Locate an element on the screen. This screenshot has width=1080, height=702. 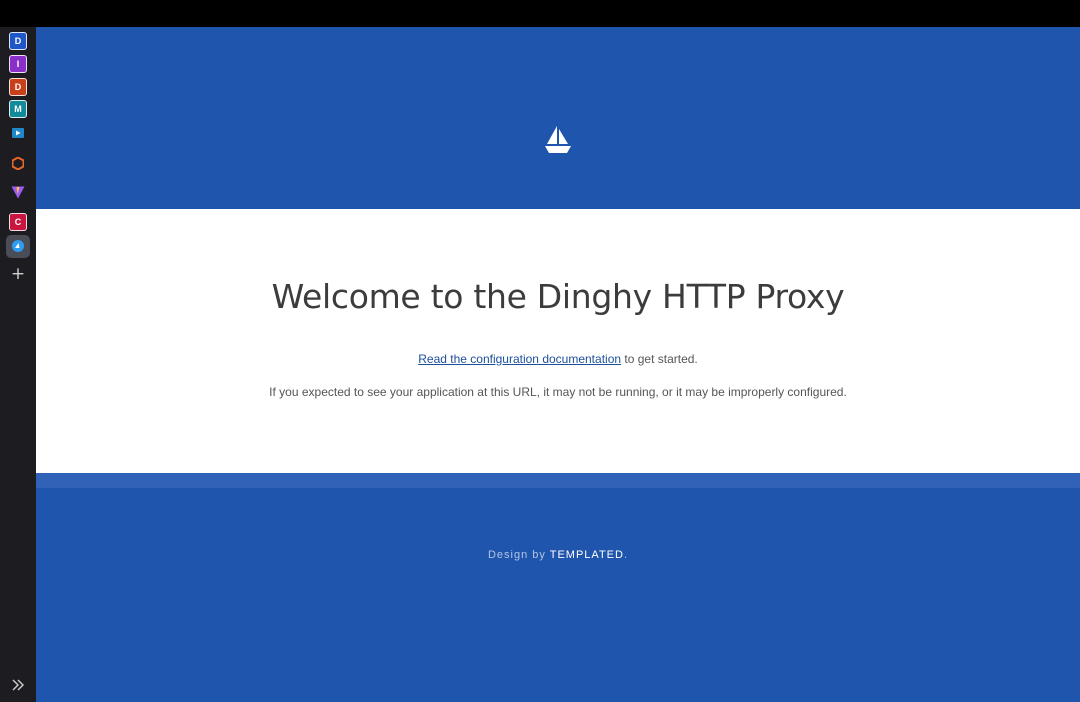
app-c-icon: C is located at coordinates (18, 222).